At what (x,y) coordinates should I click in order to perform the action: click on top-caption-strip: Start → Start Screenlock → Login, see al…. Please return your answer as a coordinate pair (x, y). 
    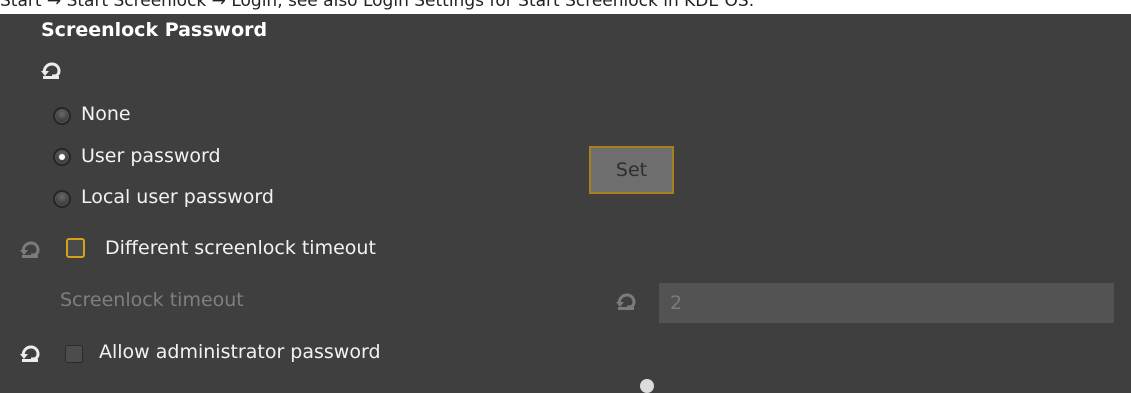
    Looking at the image, I should click on (565, 7).